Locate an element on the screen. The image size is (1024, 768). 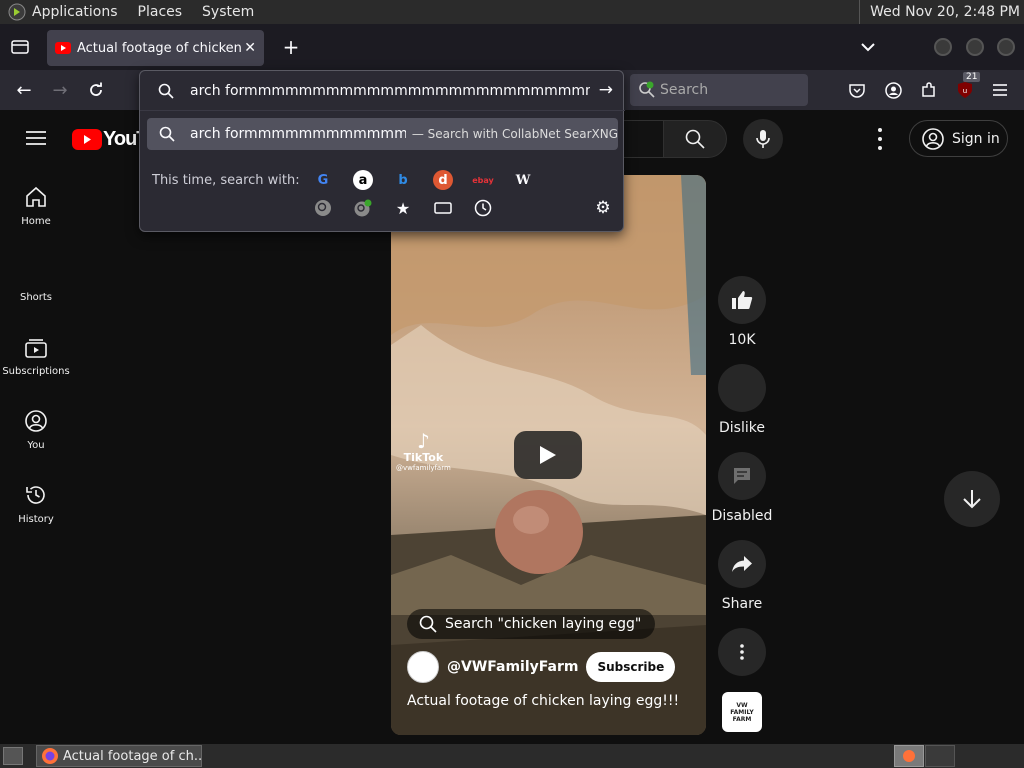
extensions-icon is located at coordinates (929, 90).